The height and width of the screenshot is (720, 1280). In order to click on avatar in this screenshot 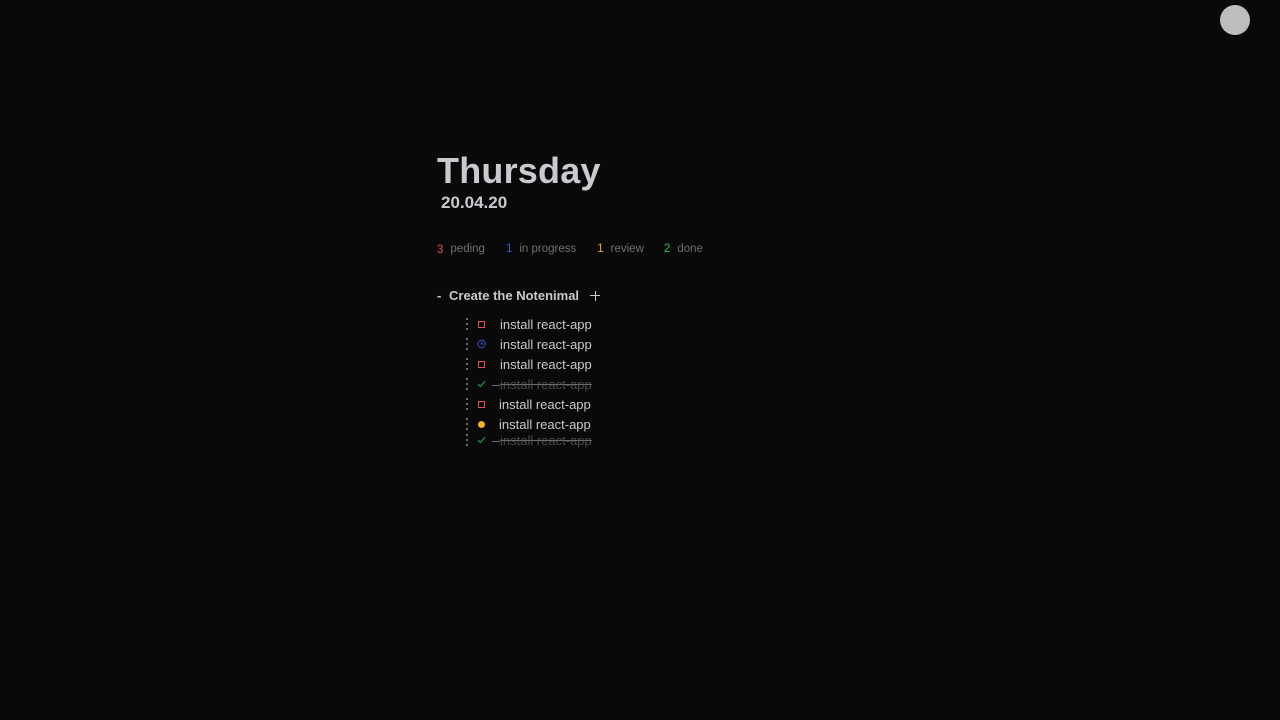, I will do `click(1235, 20)`.